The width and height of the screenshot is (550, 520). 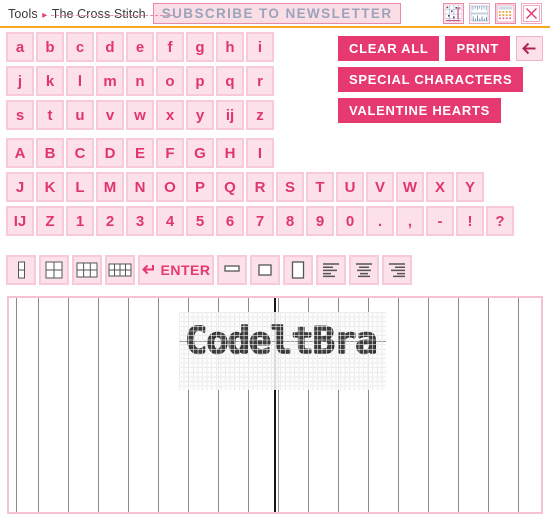 I want to click on key-L: L, so click(x=80, y=187).